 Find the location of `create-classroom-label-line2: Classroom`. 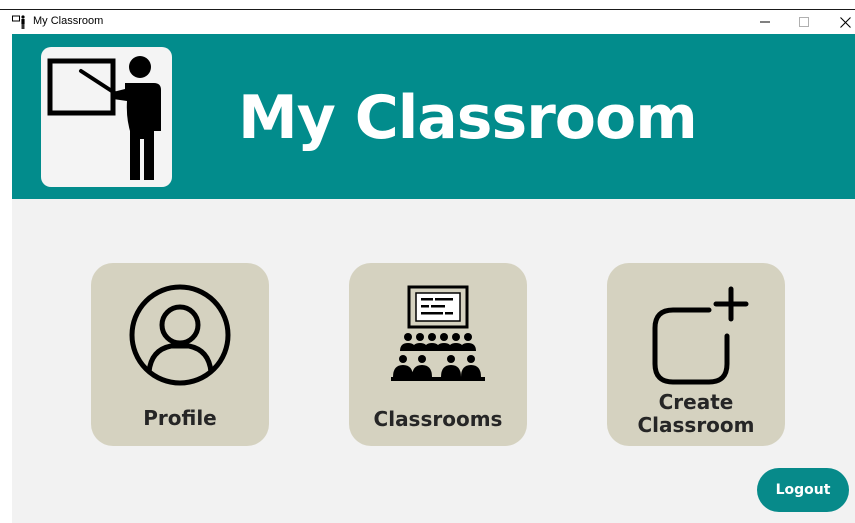

create-classroom-label-line2: Classroom is located at coordinates (696, 425).